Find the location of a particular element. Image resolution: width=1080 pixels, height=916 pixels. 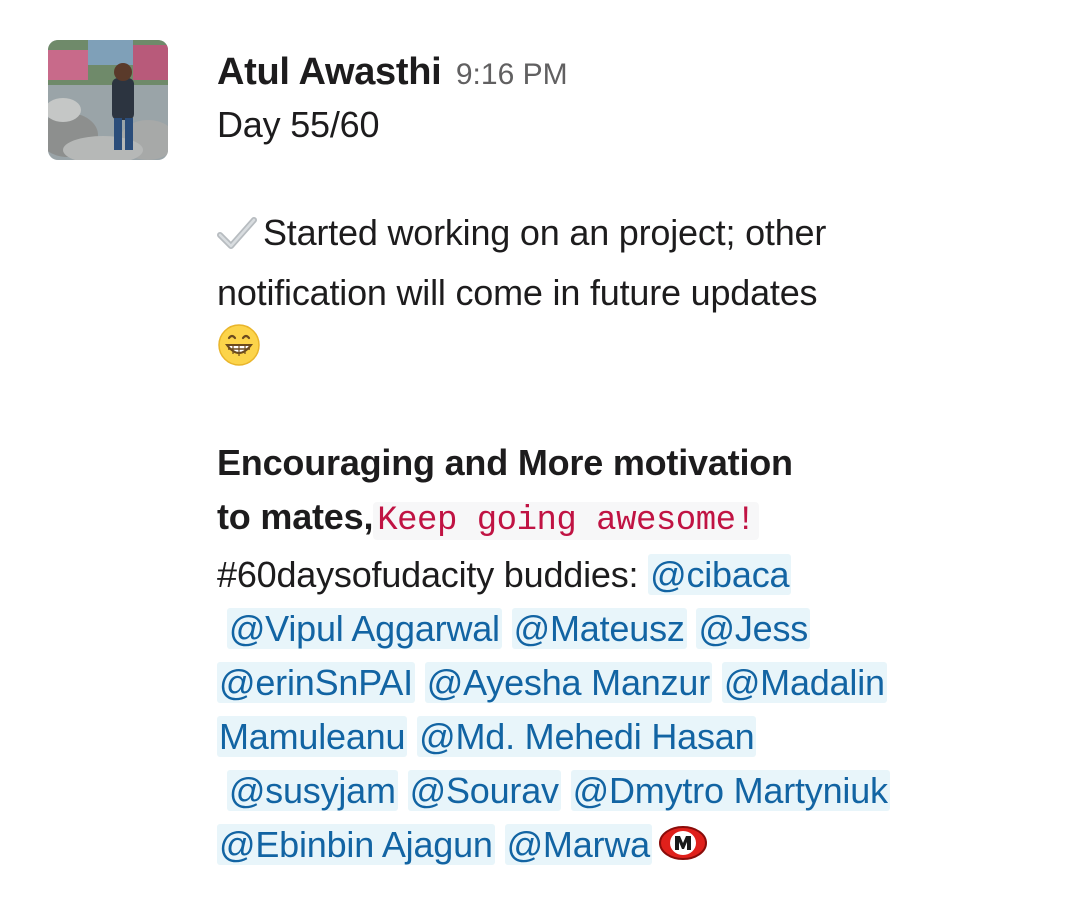

hashtag-text: #60daysofudacity buddies: is located at coordinates (433, 574).